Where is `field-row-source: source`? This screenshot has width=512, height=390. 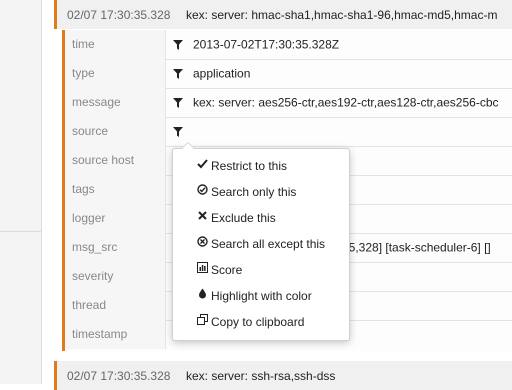
field-row-source: source is located at coordinates (288, 132).